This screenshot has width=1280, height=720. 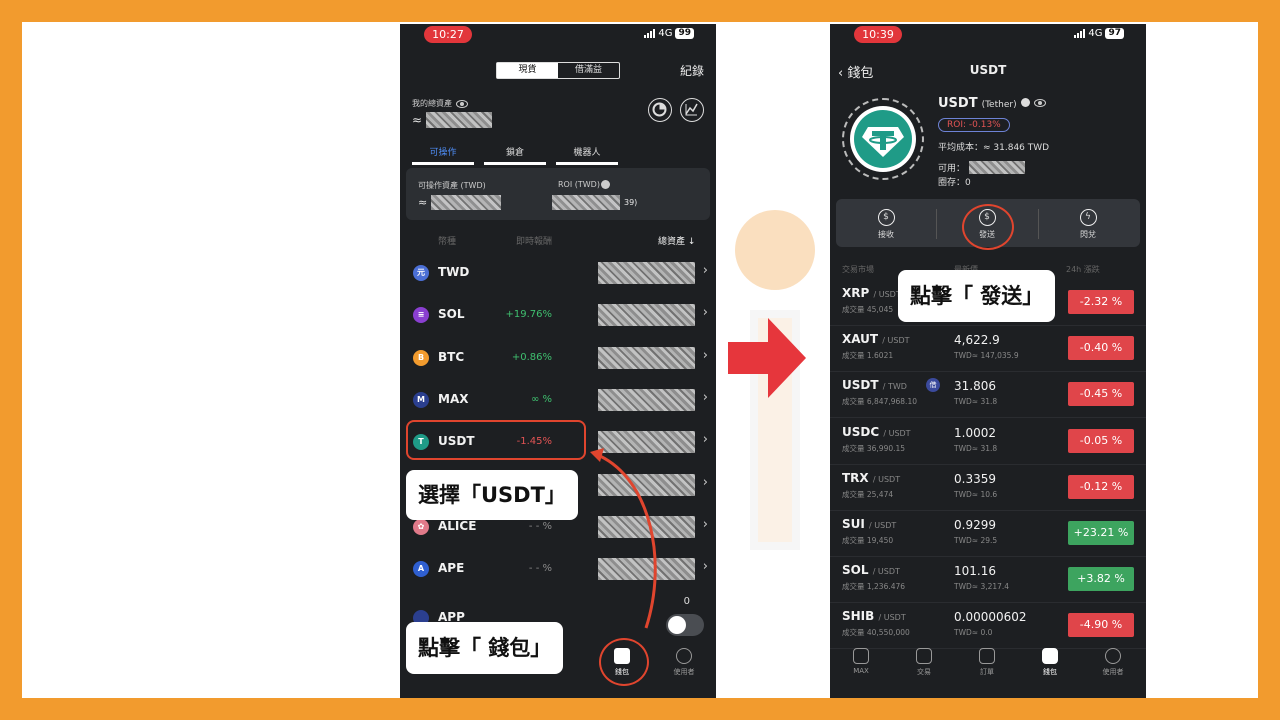 What do you see at coordinates (874, 385) in the screenshot?
I see `market-pair: USDT / TWD` at bounding box center [874, 385].